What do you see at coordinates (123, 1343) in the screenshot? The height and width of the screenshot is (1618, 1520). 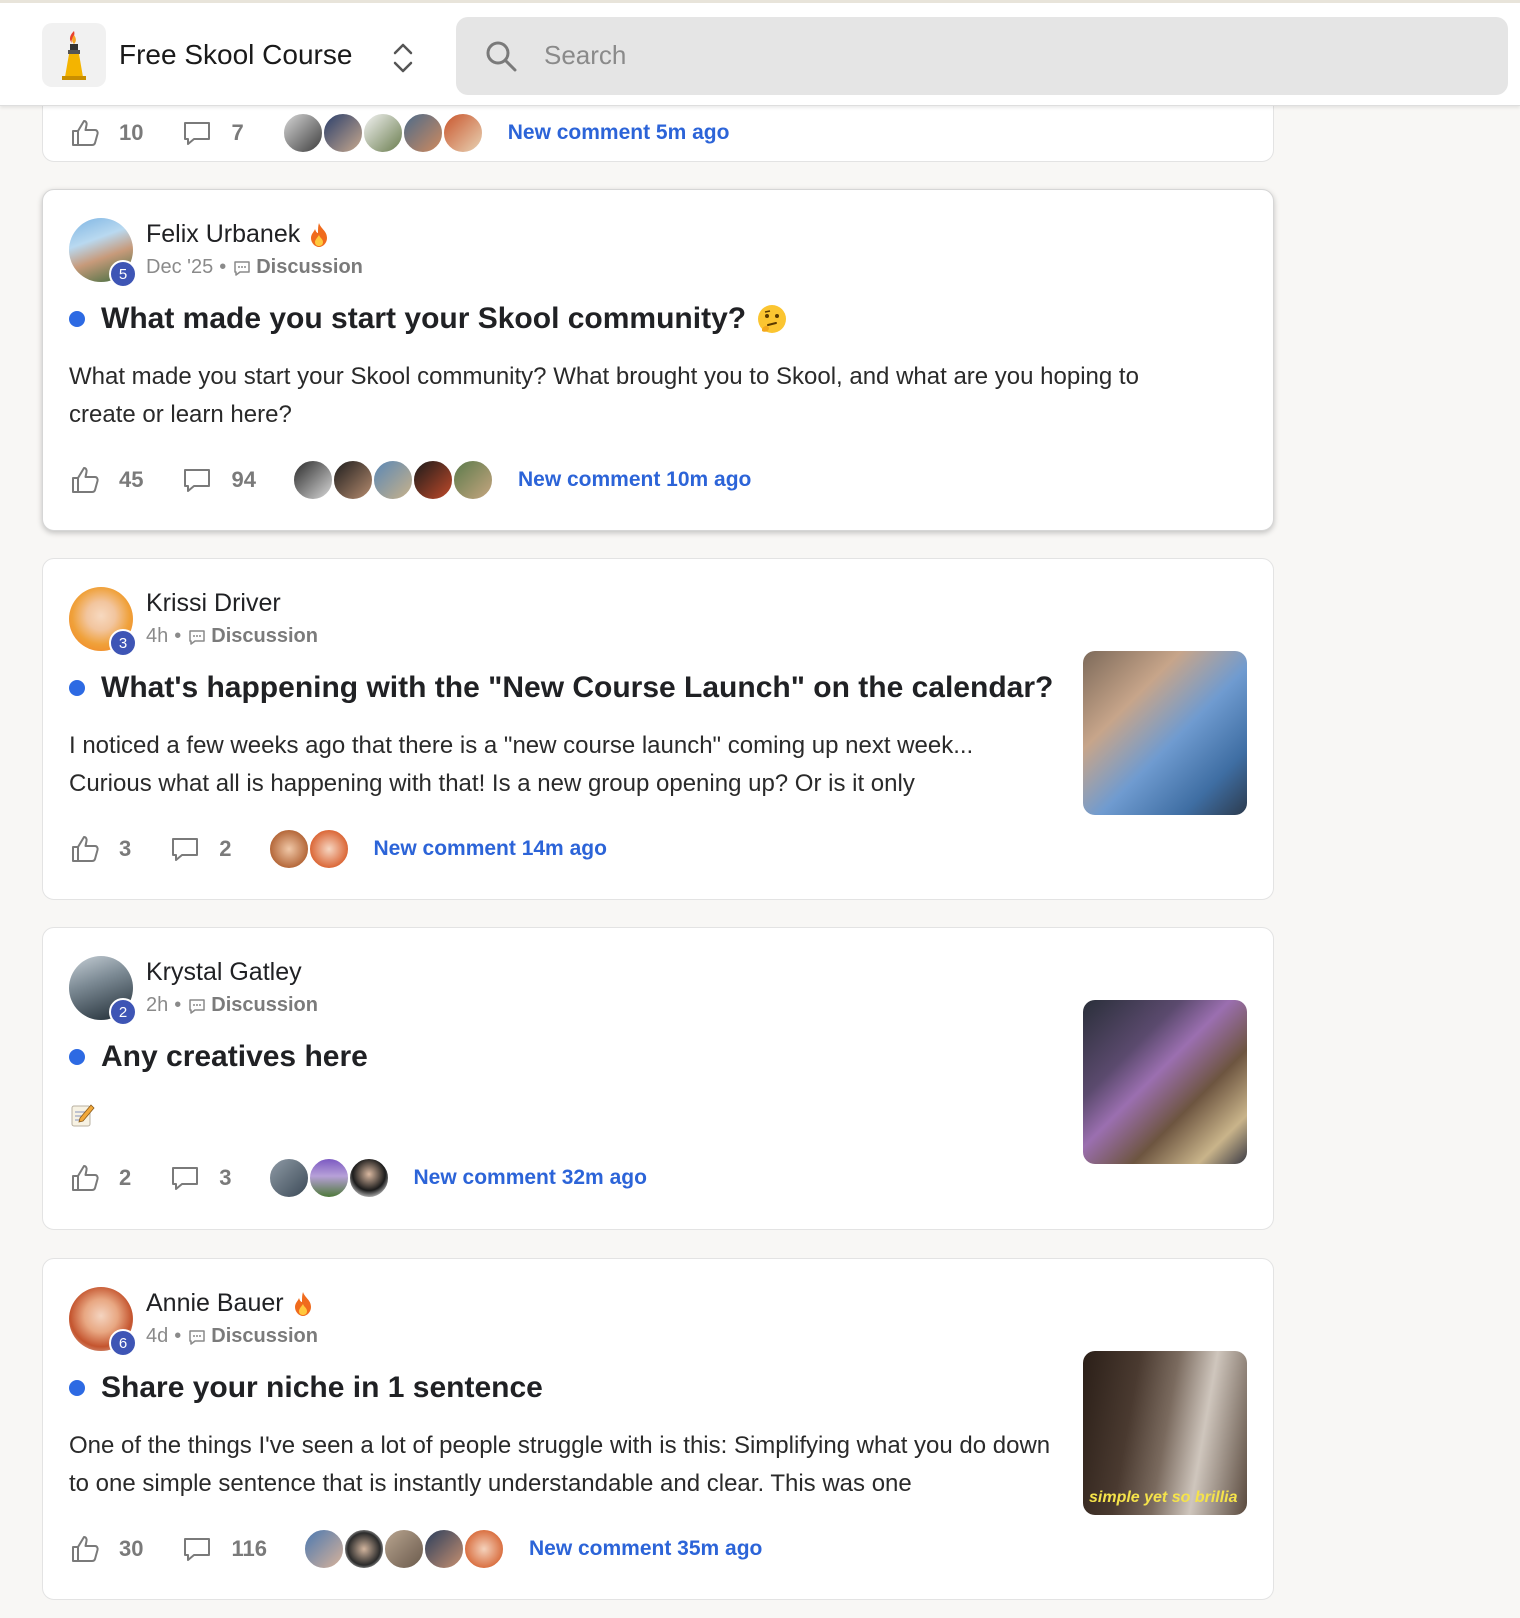 I see `level-badge: 6` at bounding box center [123, 1343].